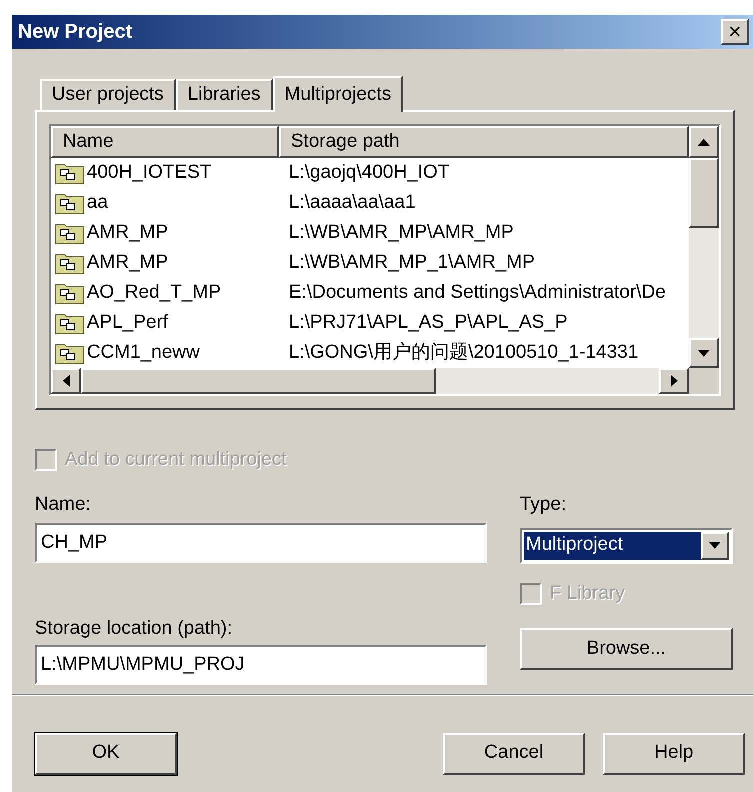 The width and height of the screenshot is (753, 792). What do you see at coordinates (165, 142) in the screenshot?
I see `column-header: Name` at bounding box center [165, 142].